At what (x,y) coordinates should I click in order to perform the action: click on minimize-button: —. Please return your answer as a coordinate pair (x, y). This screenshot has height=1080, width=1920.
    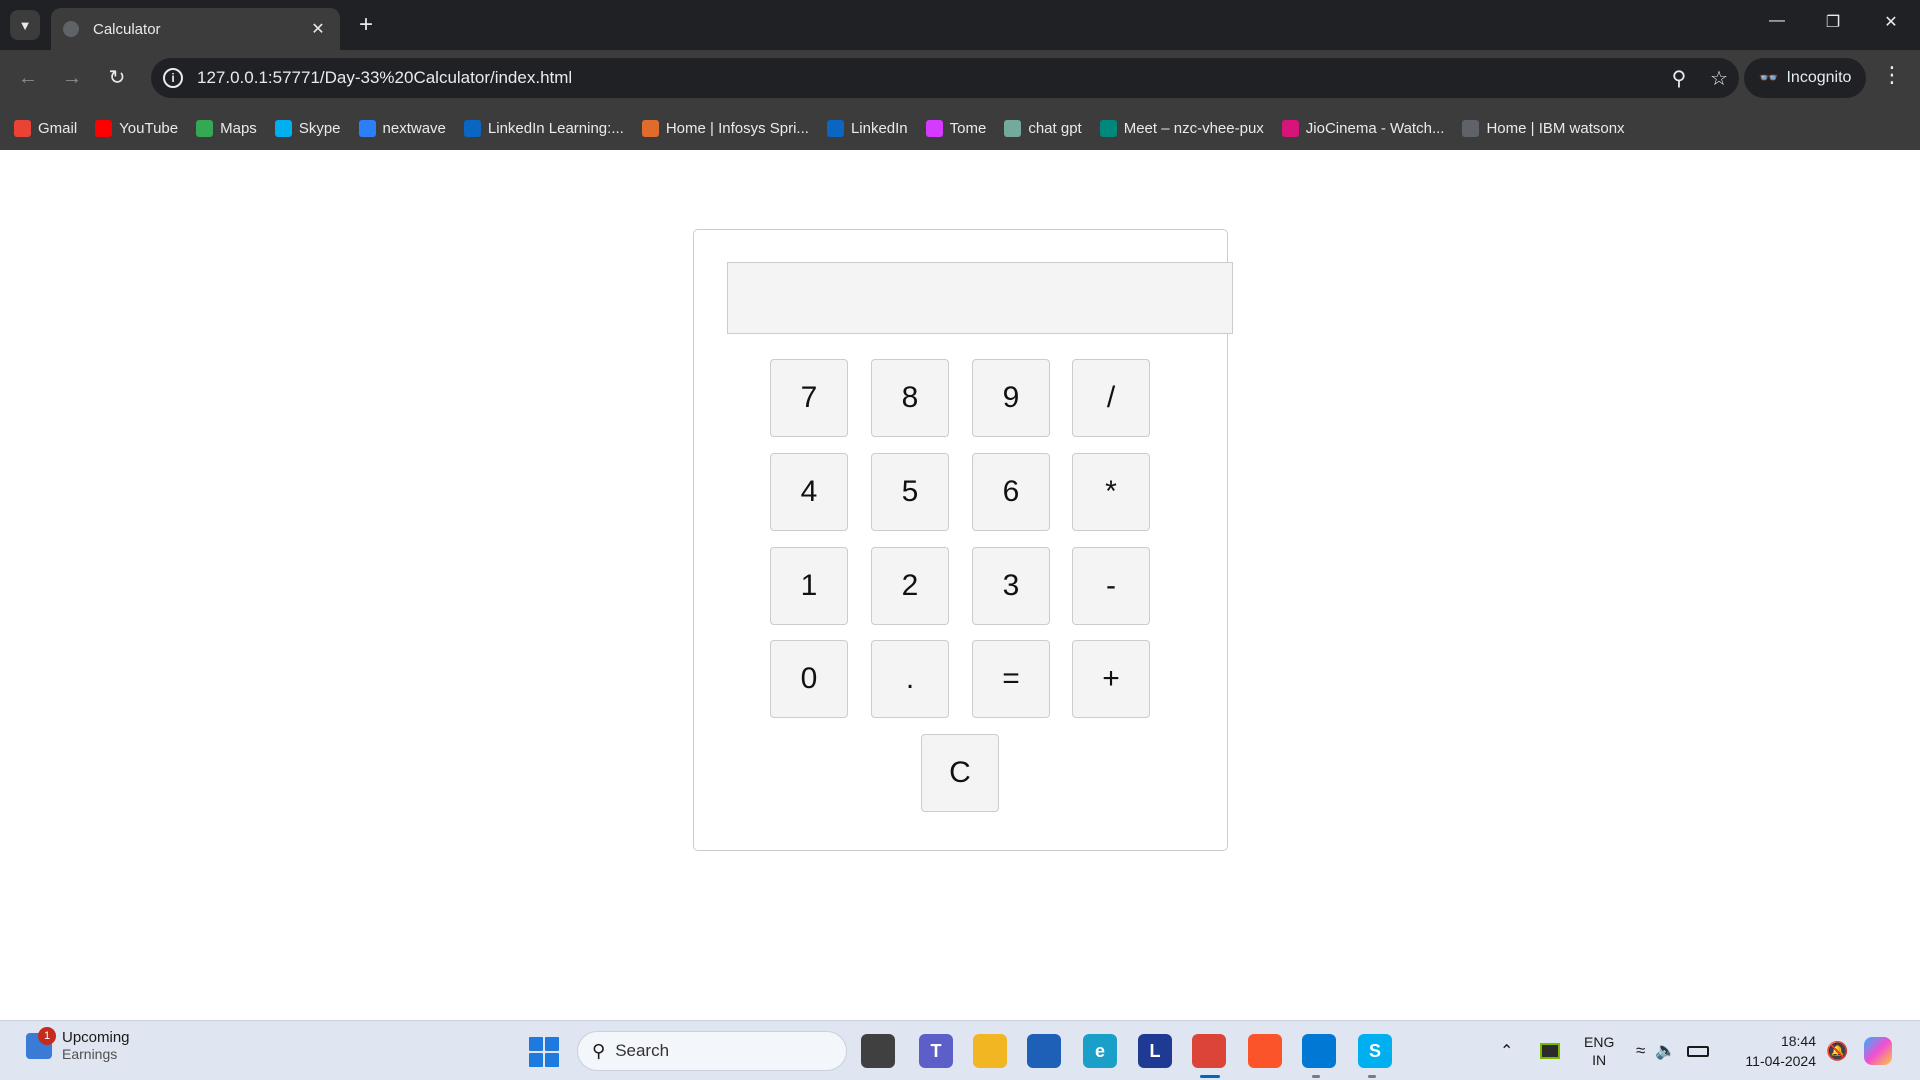
    Looking at the image, I should click on (1777, 21).